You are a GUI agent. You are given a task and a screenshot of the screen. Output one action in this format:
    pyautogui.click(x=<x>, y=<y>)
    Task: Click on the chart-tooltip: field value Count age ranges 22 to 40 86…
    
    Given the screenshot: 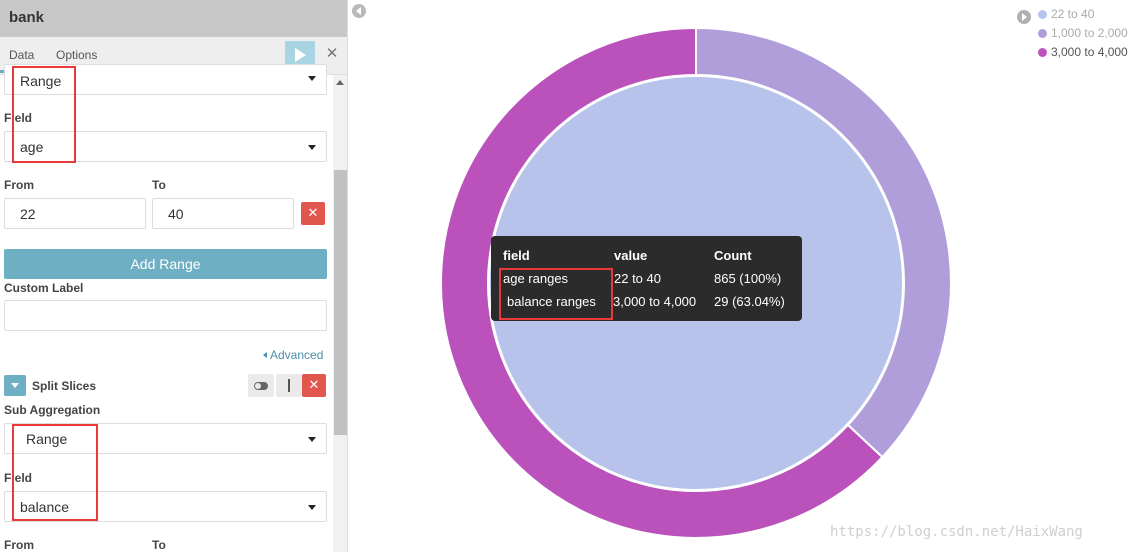 What is the action you would take?
    pyautogui.click(x=646, y=278)
    